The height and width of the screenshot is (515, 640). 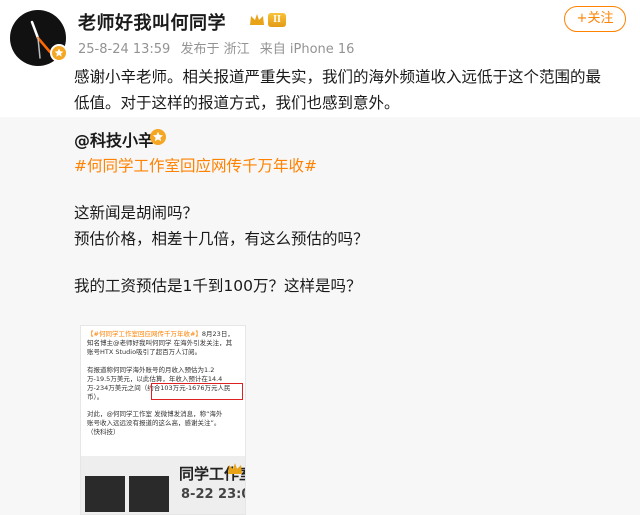 I want to click on repost-author: @科技小辛, so click(x=114, y=139).